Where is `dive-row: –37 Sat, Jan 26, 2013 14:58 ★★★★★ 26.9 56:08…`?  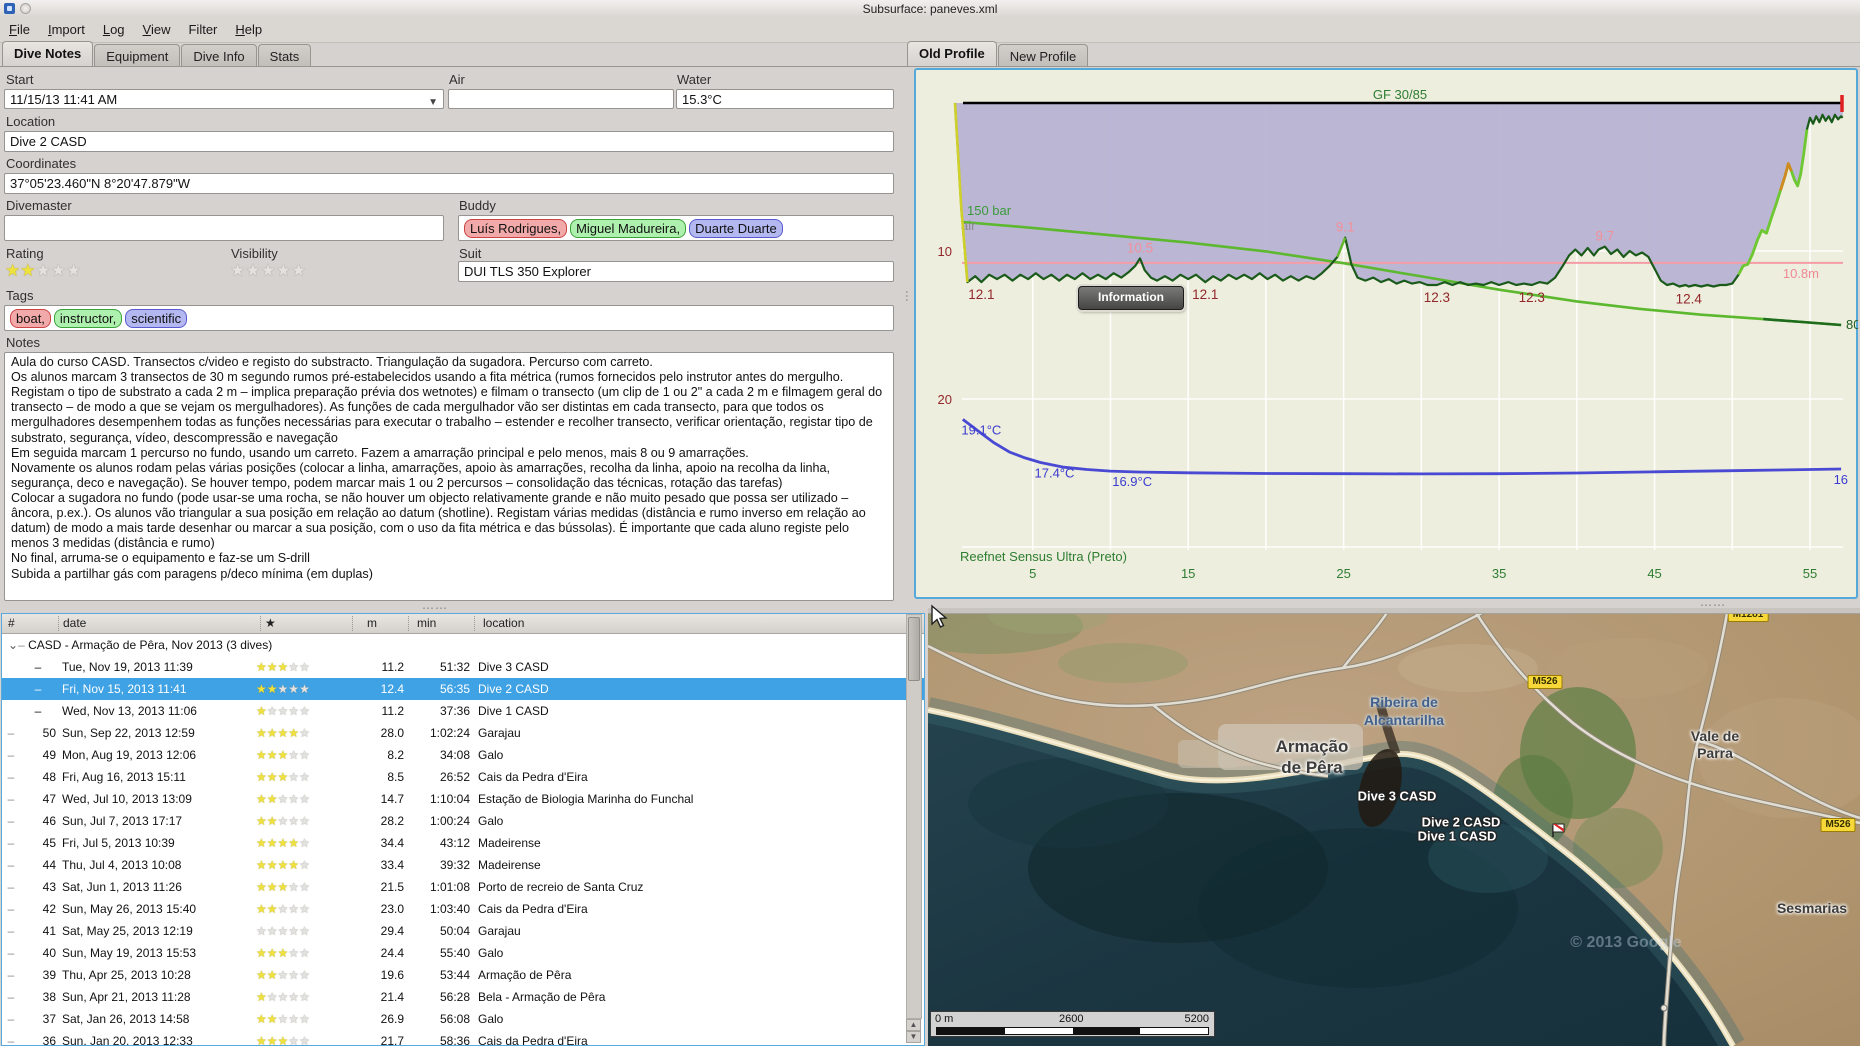 dive-row: –37 Sat, Jan 26, 2013 14:58 ★★★★★ 26.9 56:08… is located at coordinates (463, 1019).